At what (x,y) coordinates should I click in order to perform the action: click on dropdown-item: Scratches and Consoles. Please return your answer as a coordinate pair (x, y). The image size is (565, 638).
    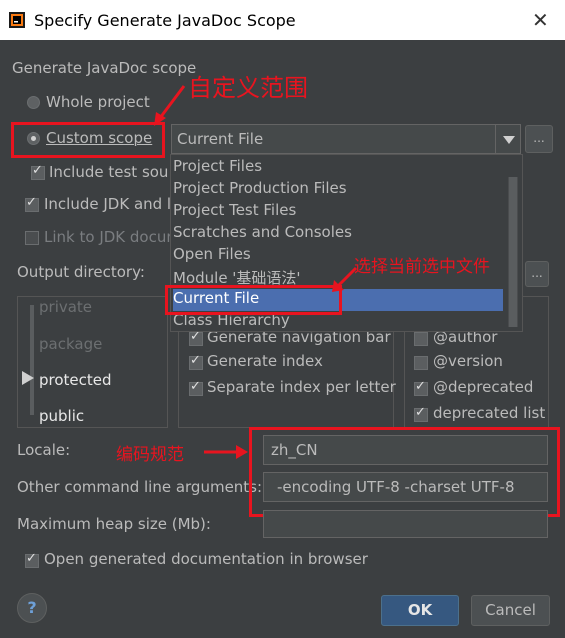
    Looking at the image, I should click on (262, 234).